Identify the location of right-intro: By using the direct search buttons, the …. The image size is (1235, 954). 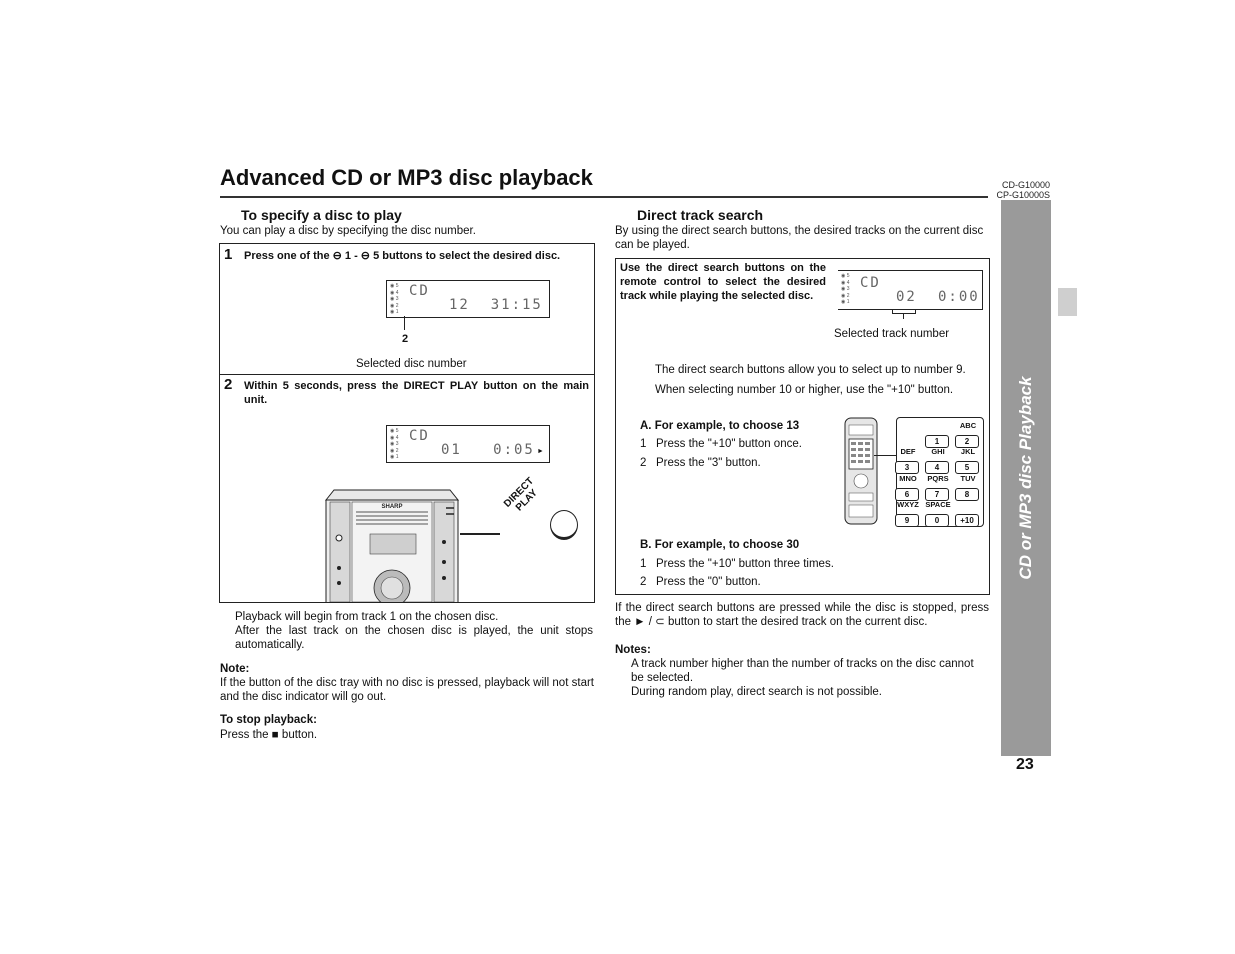
(799, 238).